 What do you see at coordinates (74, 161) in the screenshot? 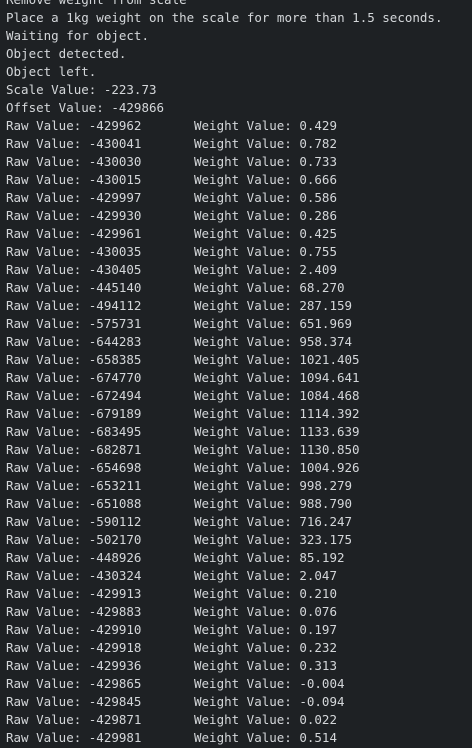
I see `raw-value: Raw Value: -430030` at bounding box center [74, 161].